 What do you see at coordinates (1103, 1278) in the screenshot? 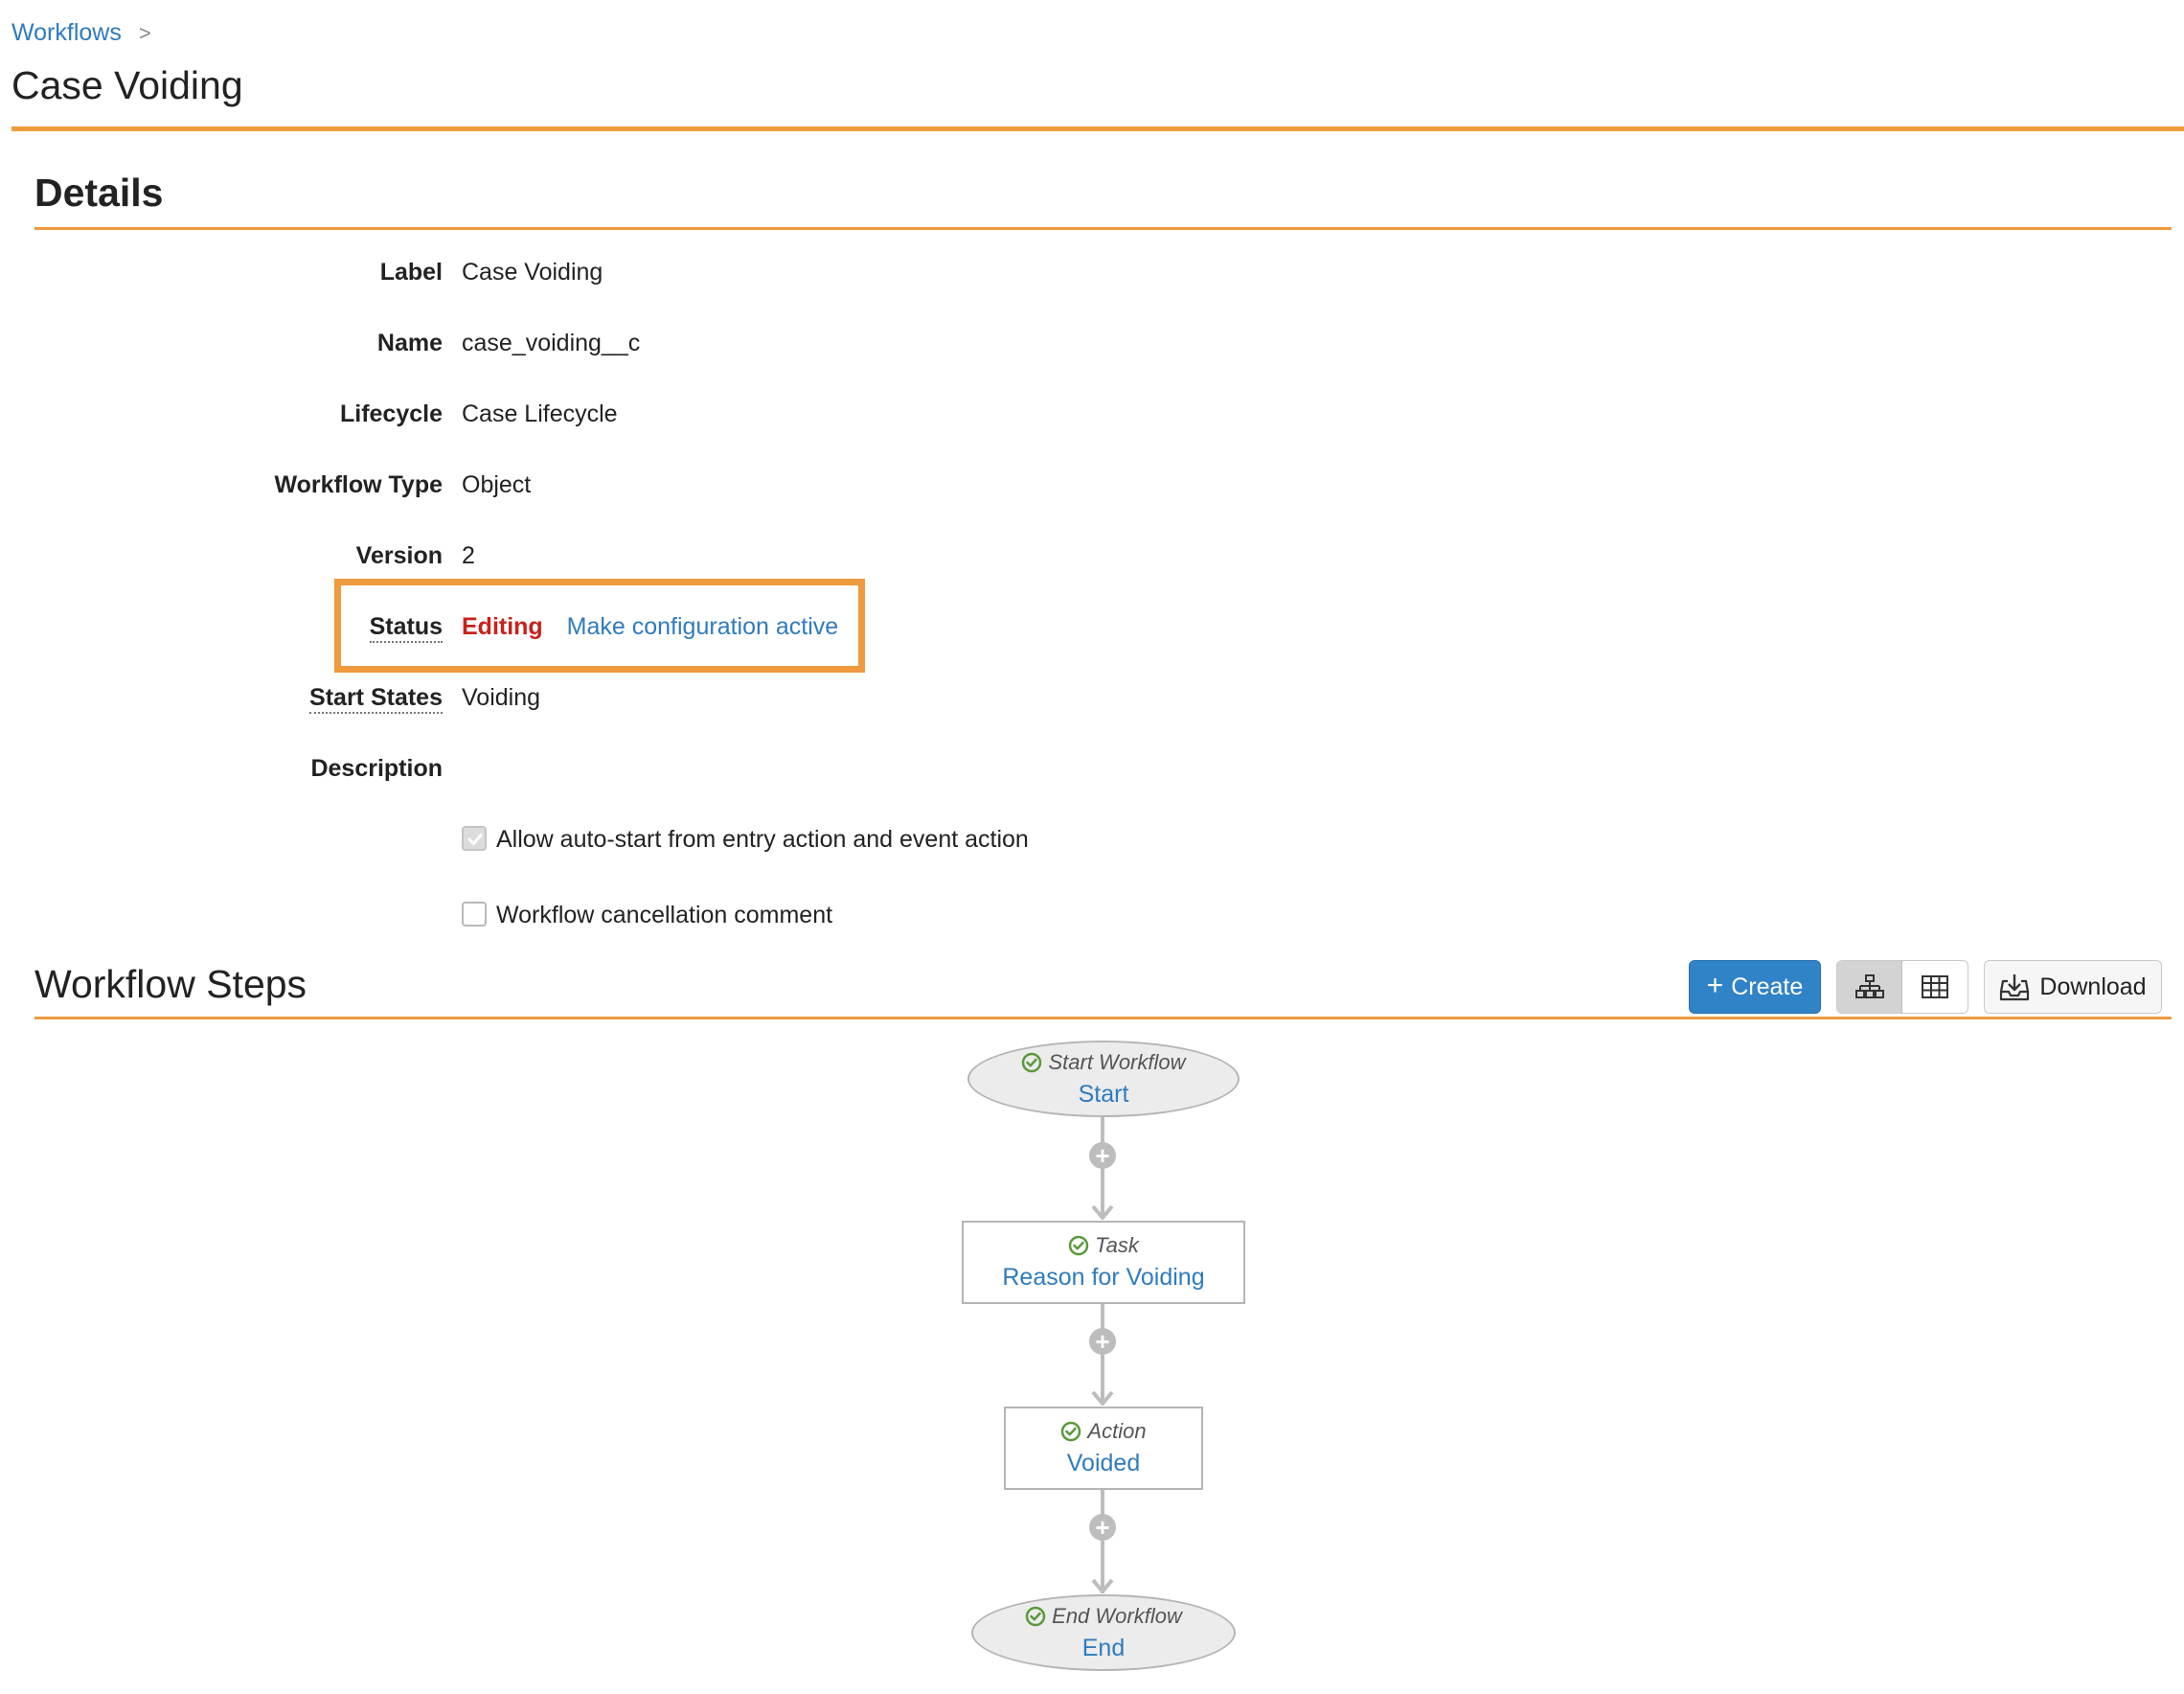
I see `reason-for-voiding-link: Reason for Voiding` at bounding box center [1103, 1278].